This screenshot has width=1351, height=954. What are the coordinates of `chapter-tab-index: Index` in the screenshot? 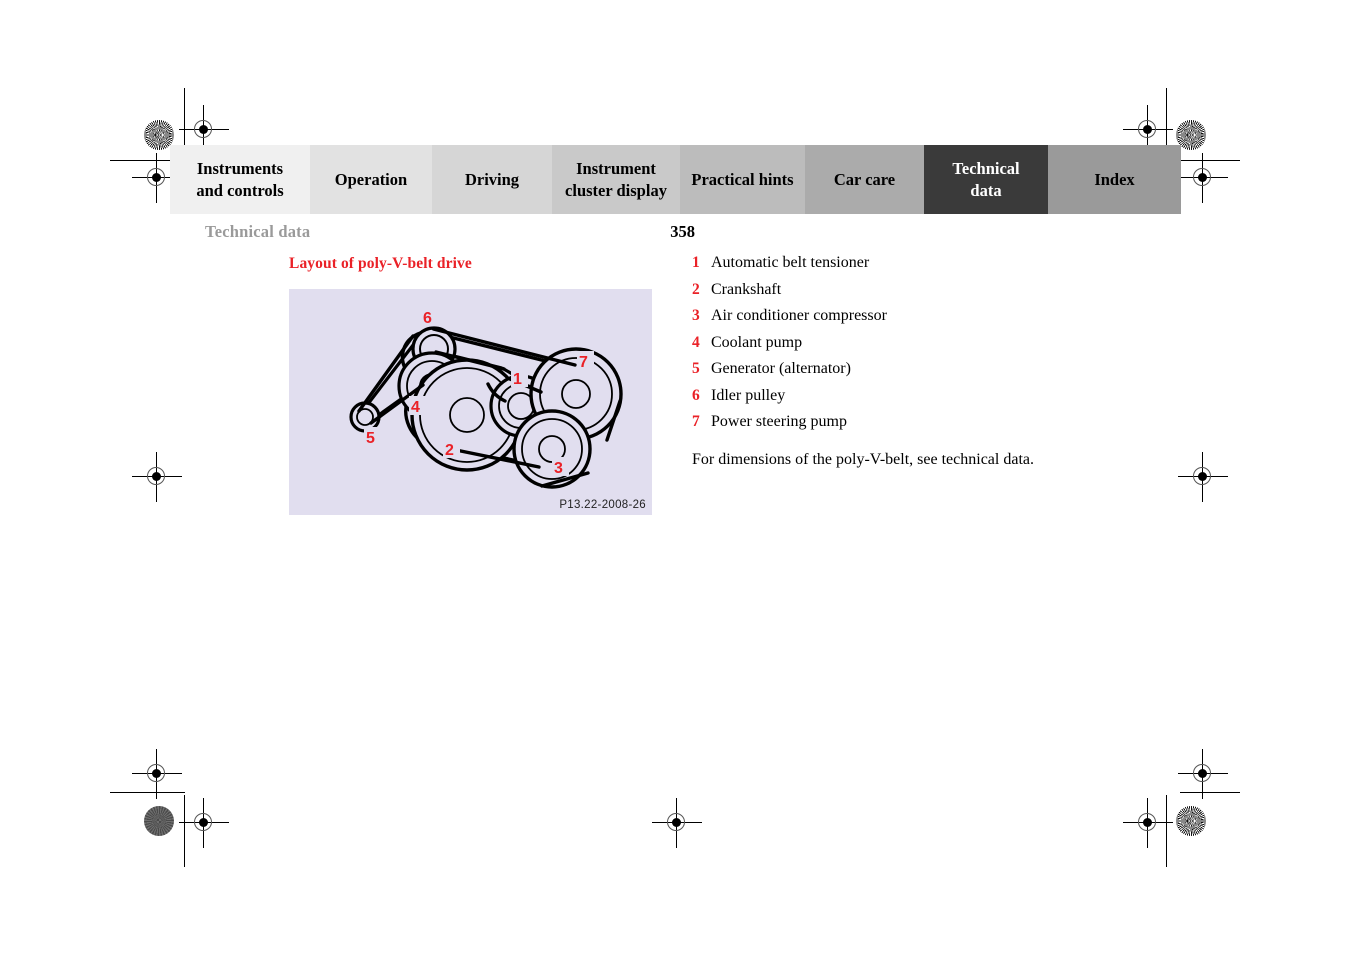 It's located at (1114, 179).